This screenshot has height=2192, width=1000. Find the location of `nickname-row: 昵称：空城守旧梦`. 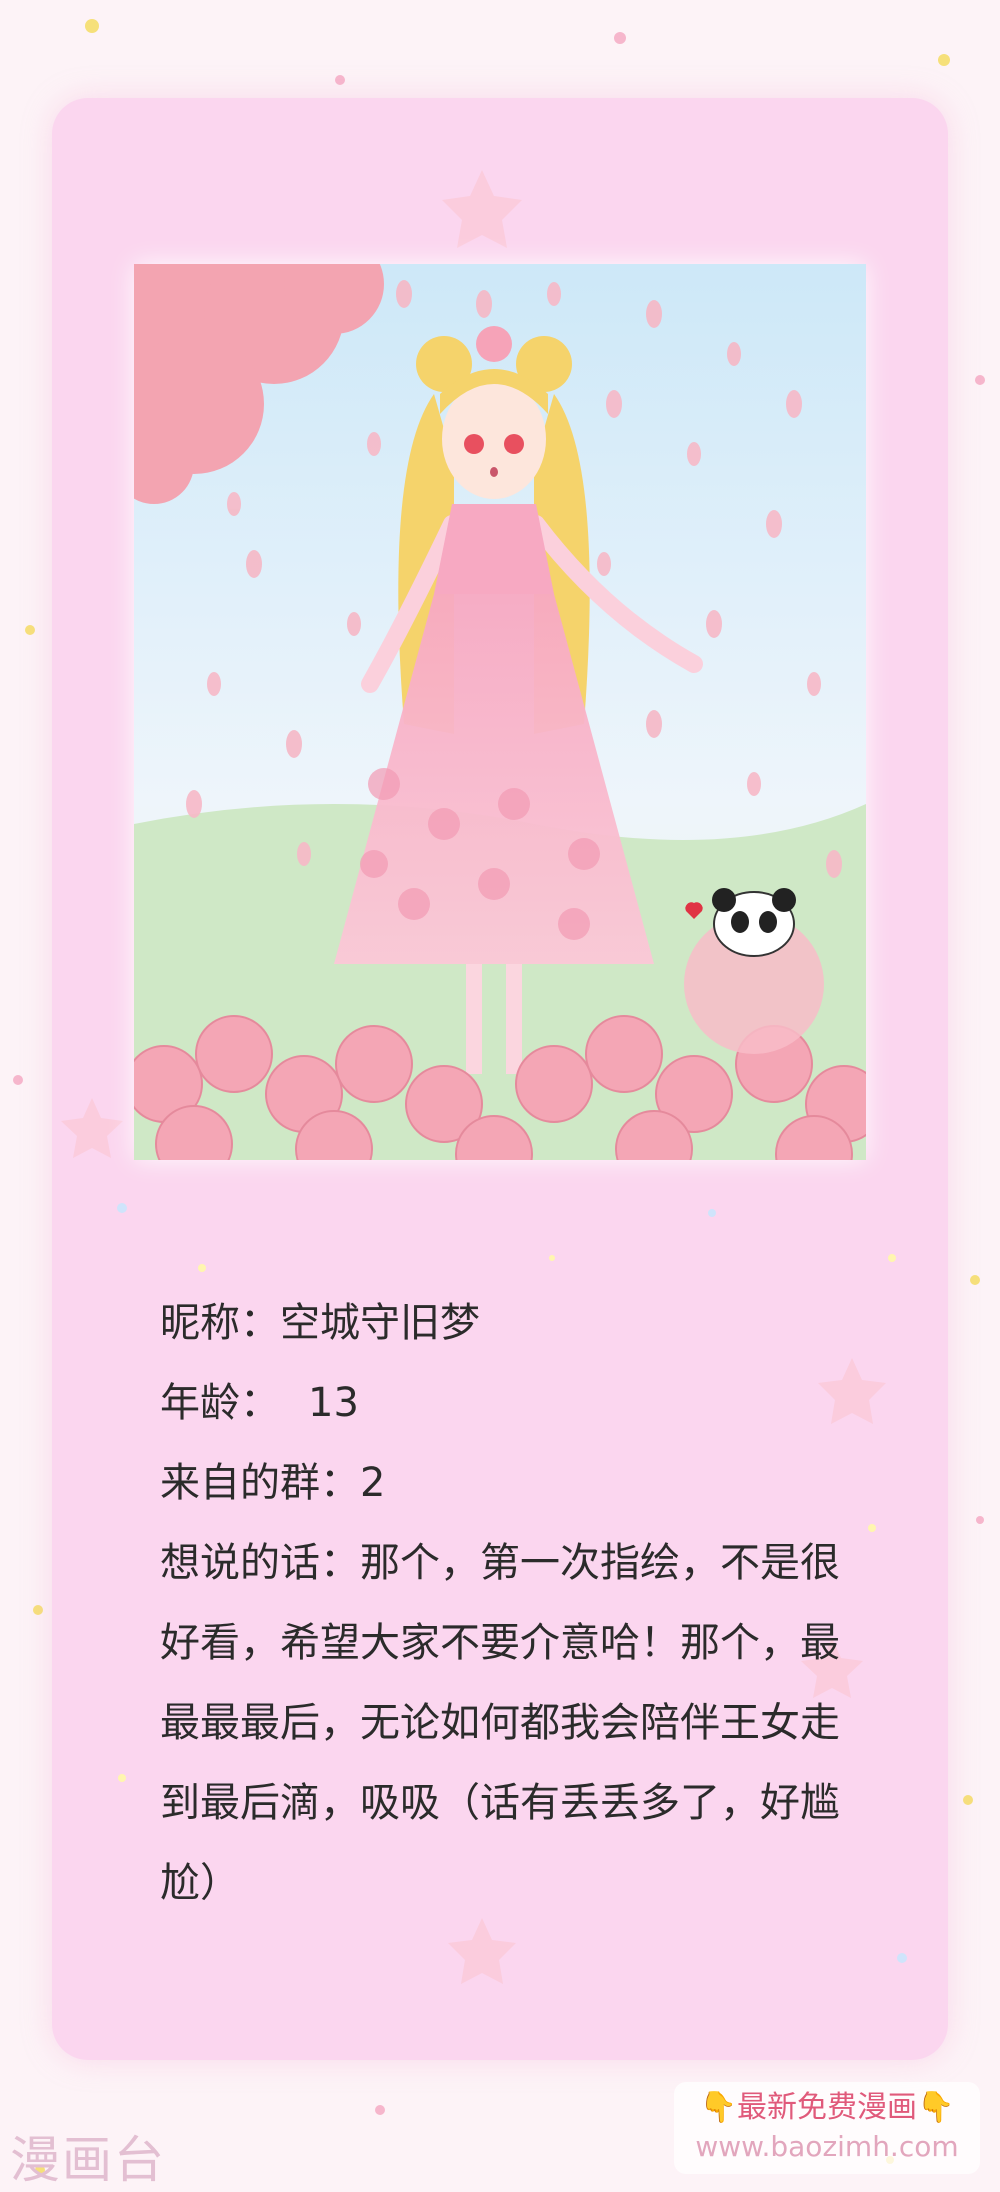

nickname-row: 昵称：空城守旧梦 is located at coordinates (510, 1323).